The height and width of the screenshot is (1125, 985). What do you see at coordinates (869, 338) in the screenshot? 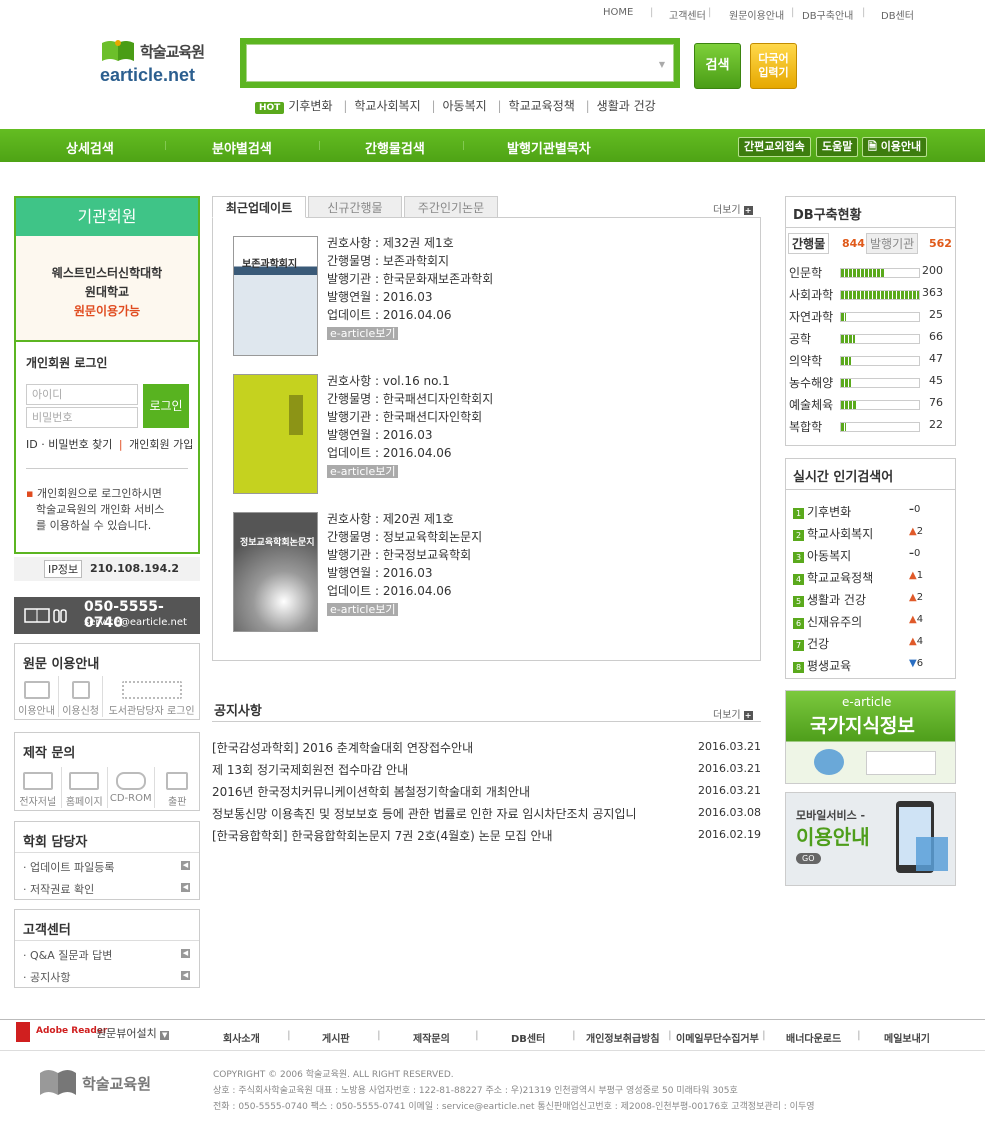
I see `db-status-row: 공학 66` at bounding box center [869, 338].